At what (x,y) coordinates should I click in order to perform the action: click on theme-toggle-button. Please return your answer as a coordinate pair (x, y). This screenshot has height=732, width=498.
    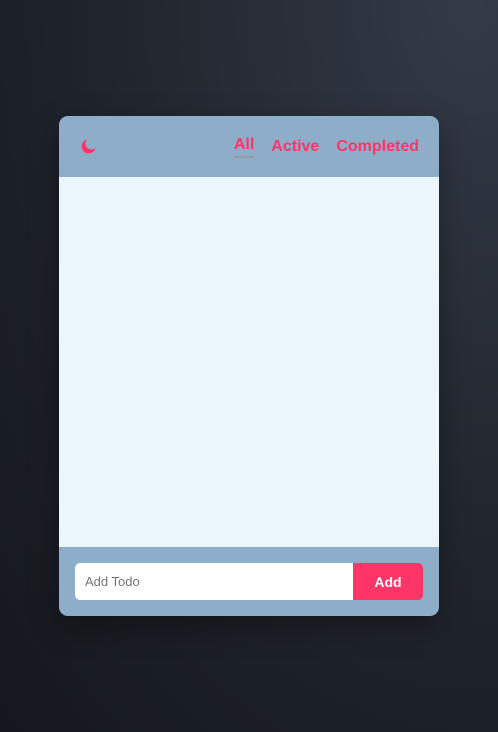
    Looking at the image, I should click on (88, 147).